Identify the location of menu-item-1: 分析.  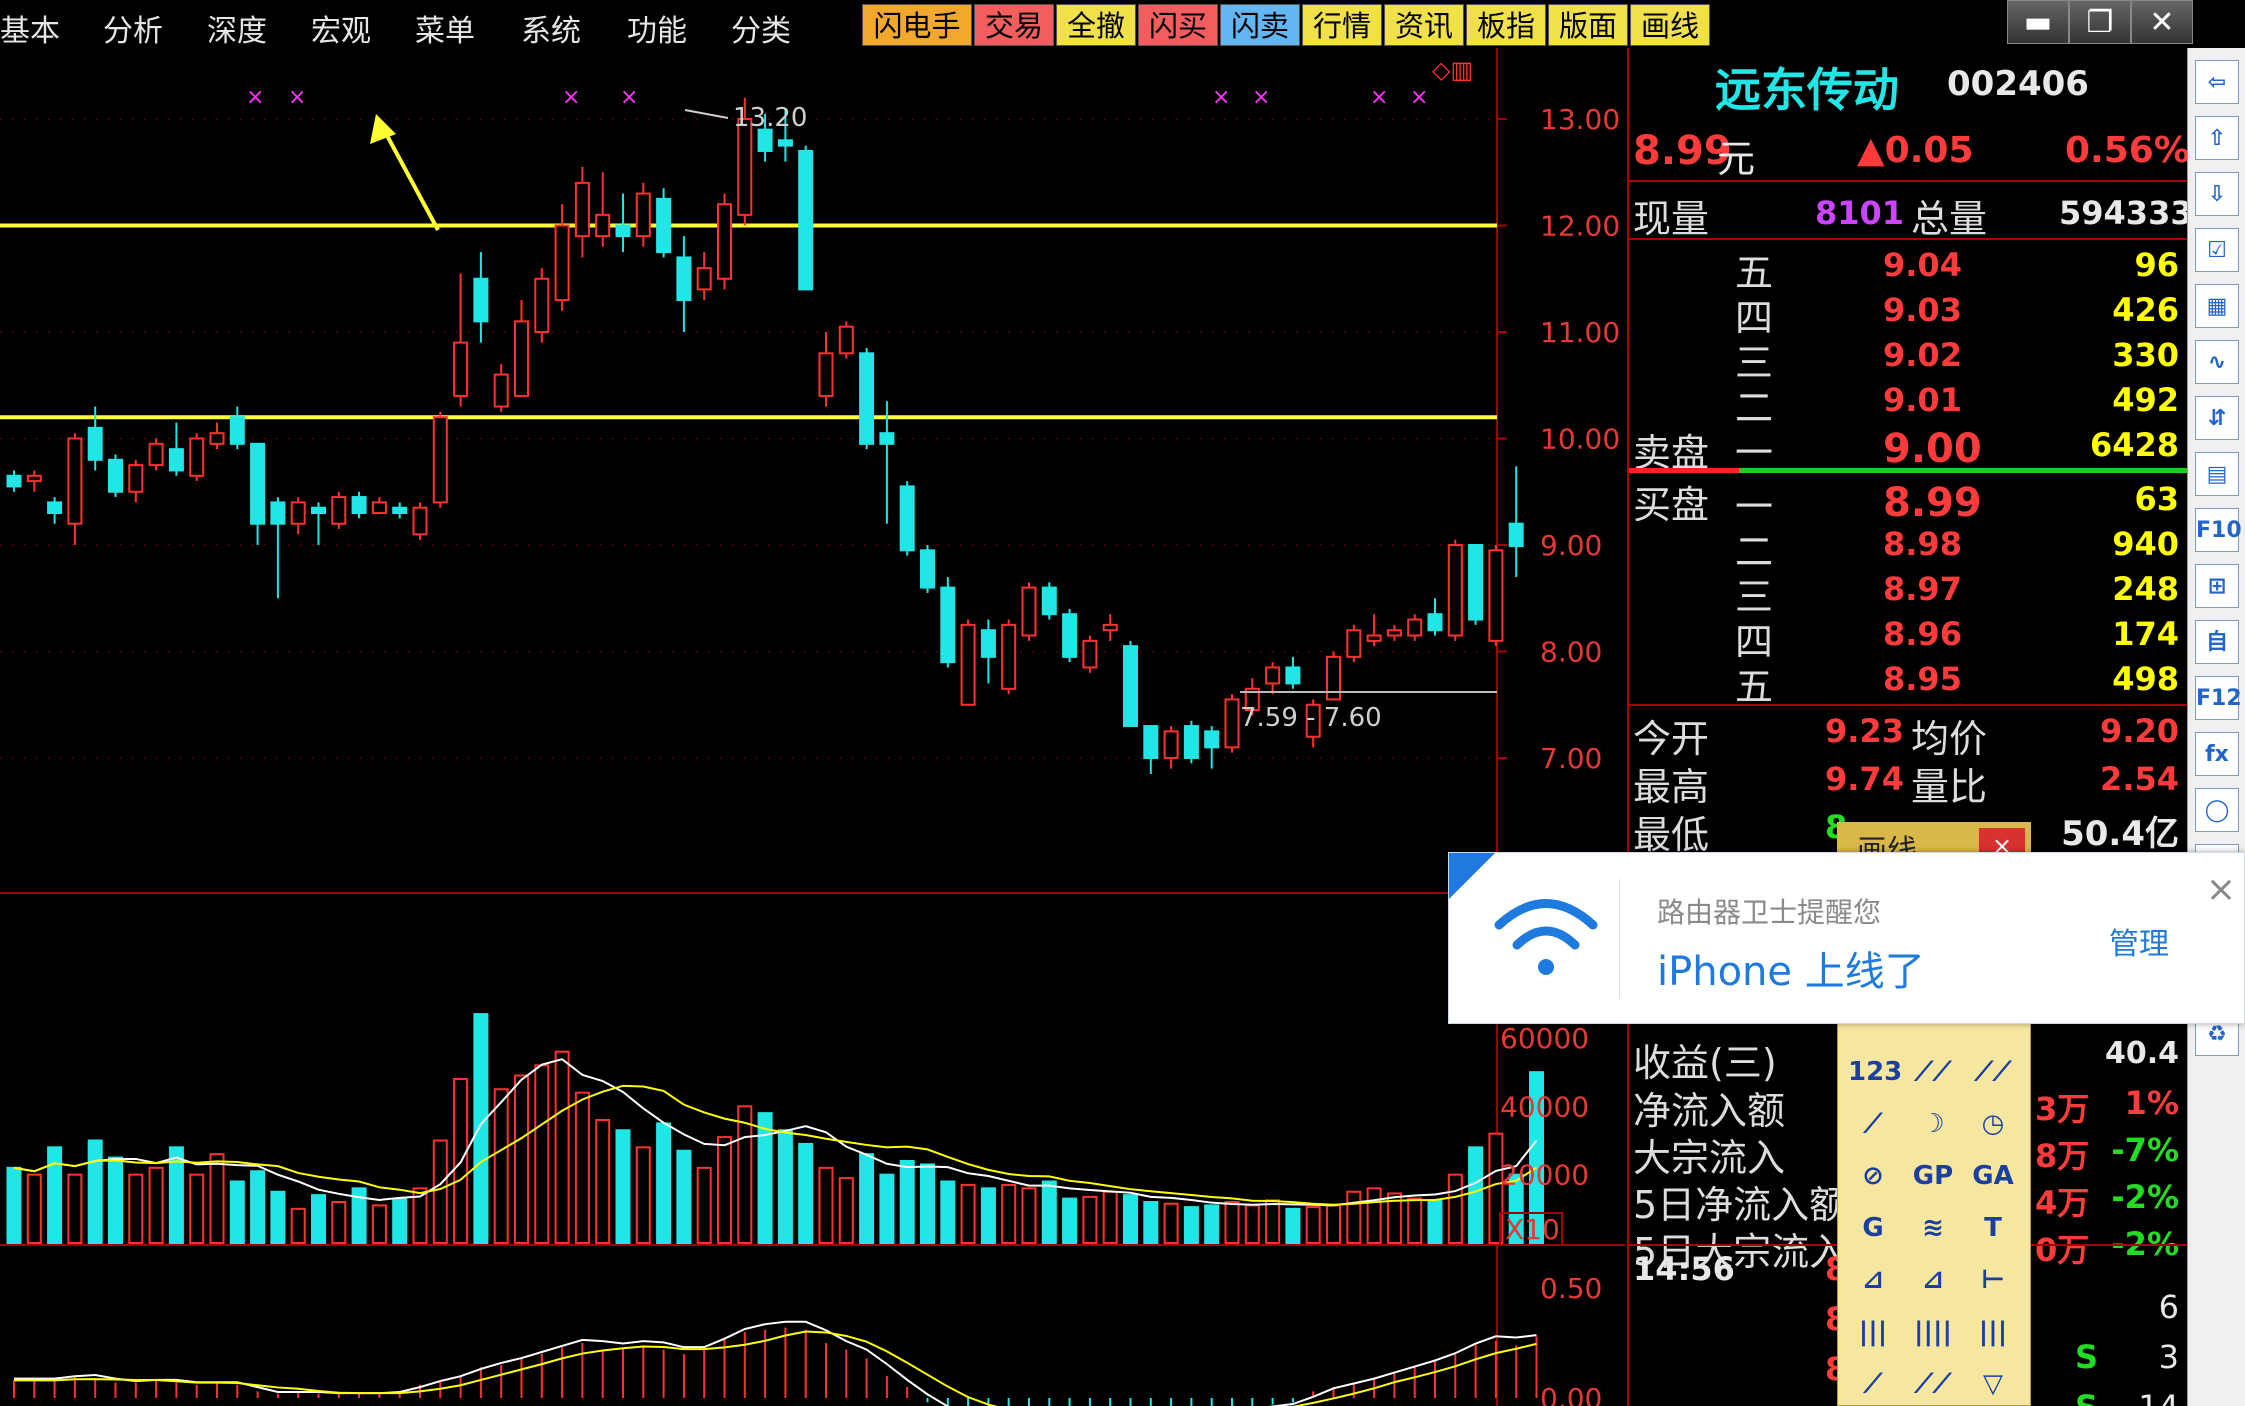
(133, 28).